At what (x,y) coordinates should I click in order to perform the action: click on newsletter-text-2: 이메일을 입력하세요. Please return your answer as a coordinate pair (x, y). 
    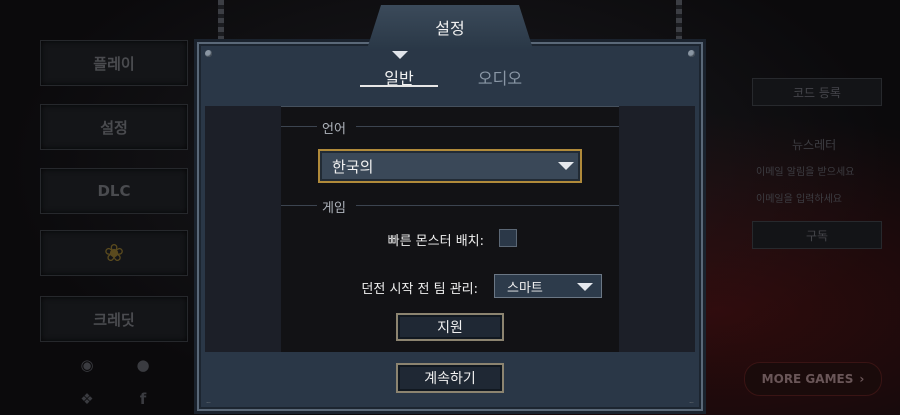
    Looking at the image, I should click on (799, 199).